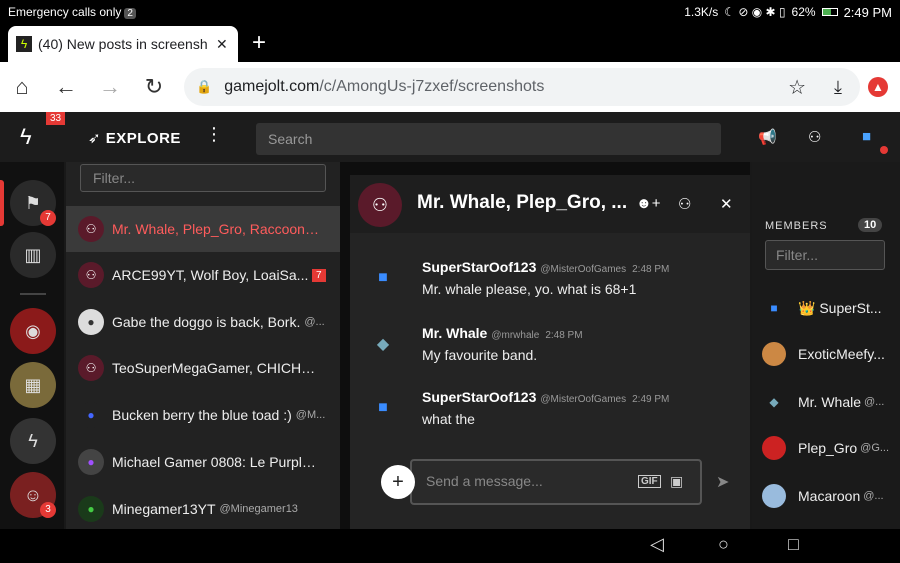  Describe the element at coordinates (154, 87) in the screenshot. I see `reload-icon: ↻` at that location.